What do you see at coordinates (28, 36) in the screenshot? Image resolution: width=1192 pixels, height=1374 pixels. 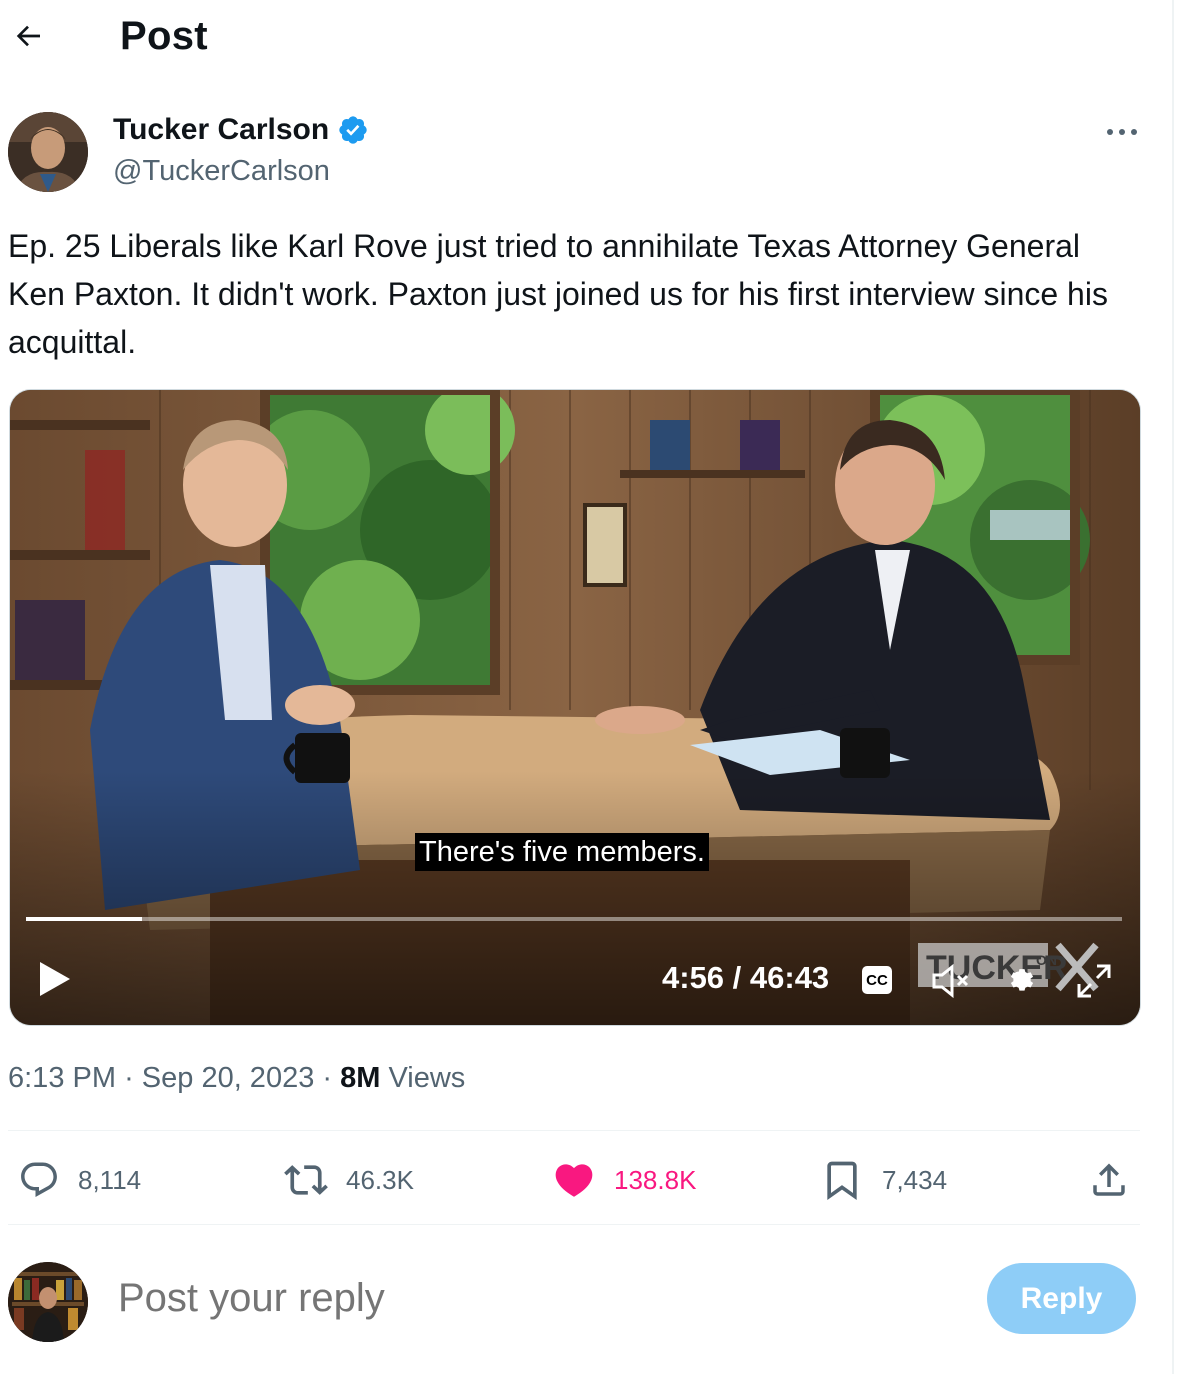 I see `back-arrow-icon` at bounding box center [28, 36].